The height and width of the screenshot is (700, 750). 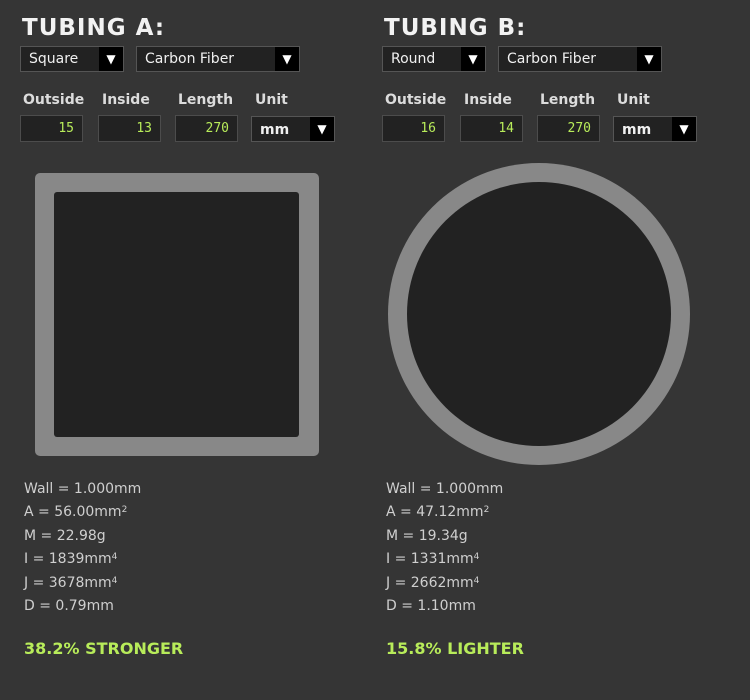 I want to click on tubing-a-material-select: Carbon Fiber ▼, so click(x=218, y=59).